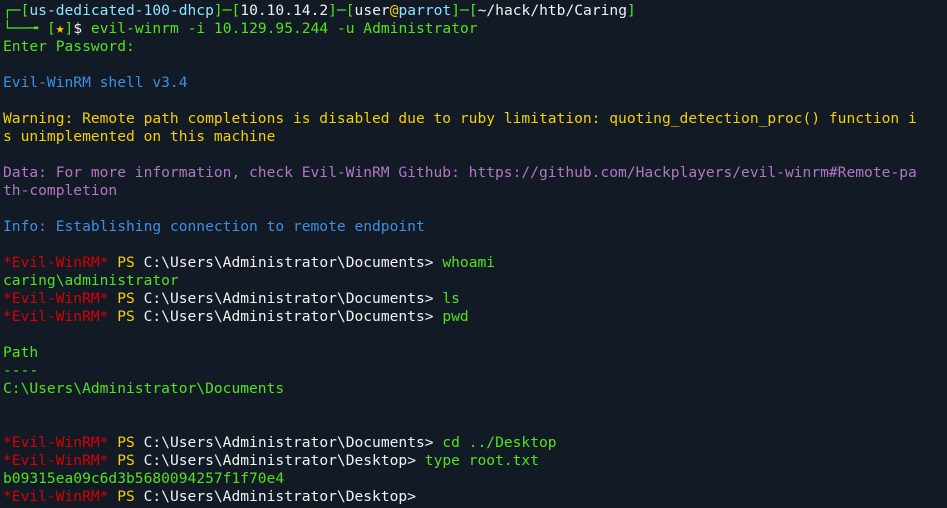  Describe the element at coordinates (455, 316) in the screenshot. I see `ps-command: pwd` at that location.